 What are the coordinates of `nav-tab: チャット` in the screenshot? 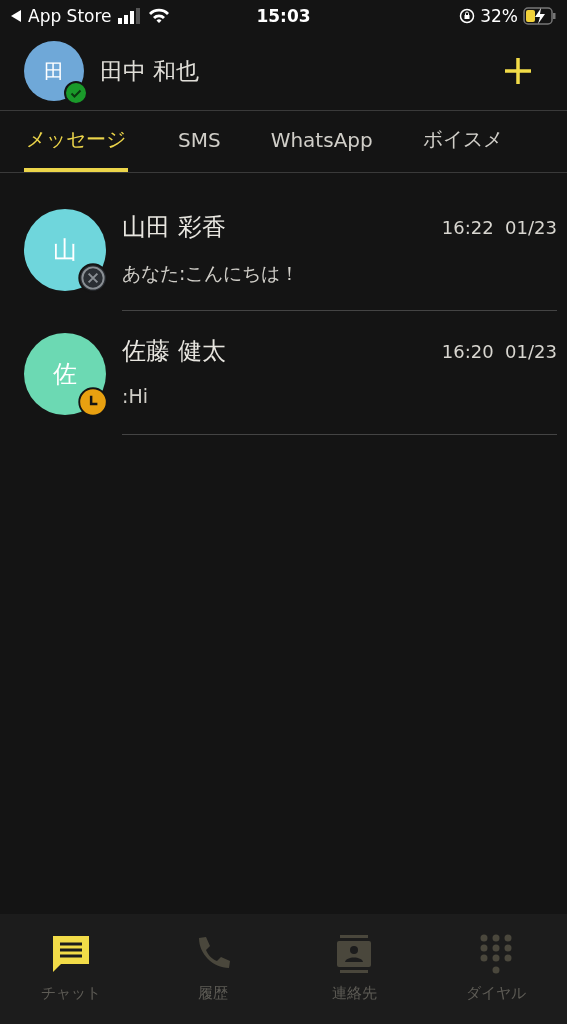 It's located at (71, 969).